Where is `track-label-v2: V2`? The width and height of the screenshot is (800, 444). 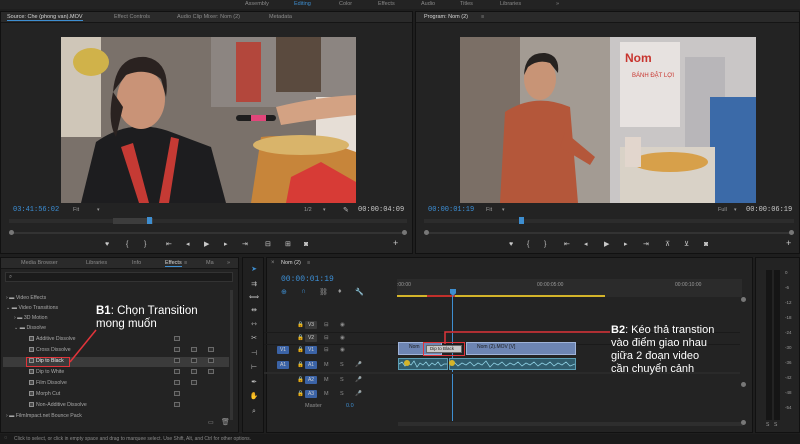 track-label-v2: V2 is located at coordinates (311, 338).